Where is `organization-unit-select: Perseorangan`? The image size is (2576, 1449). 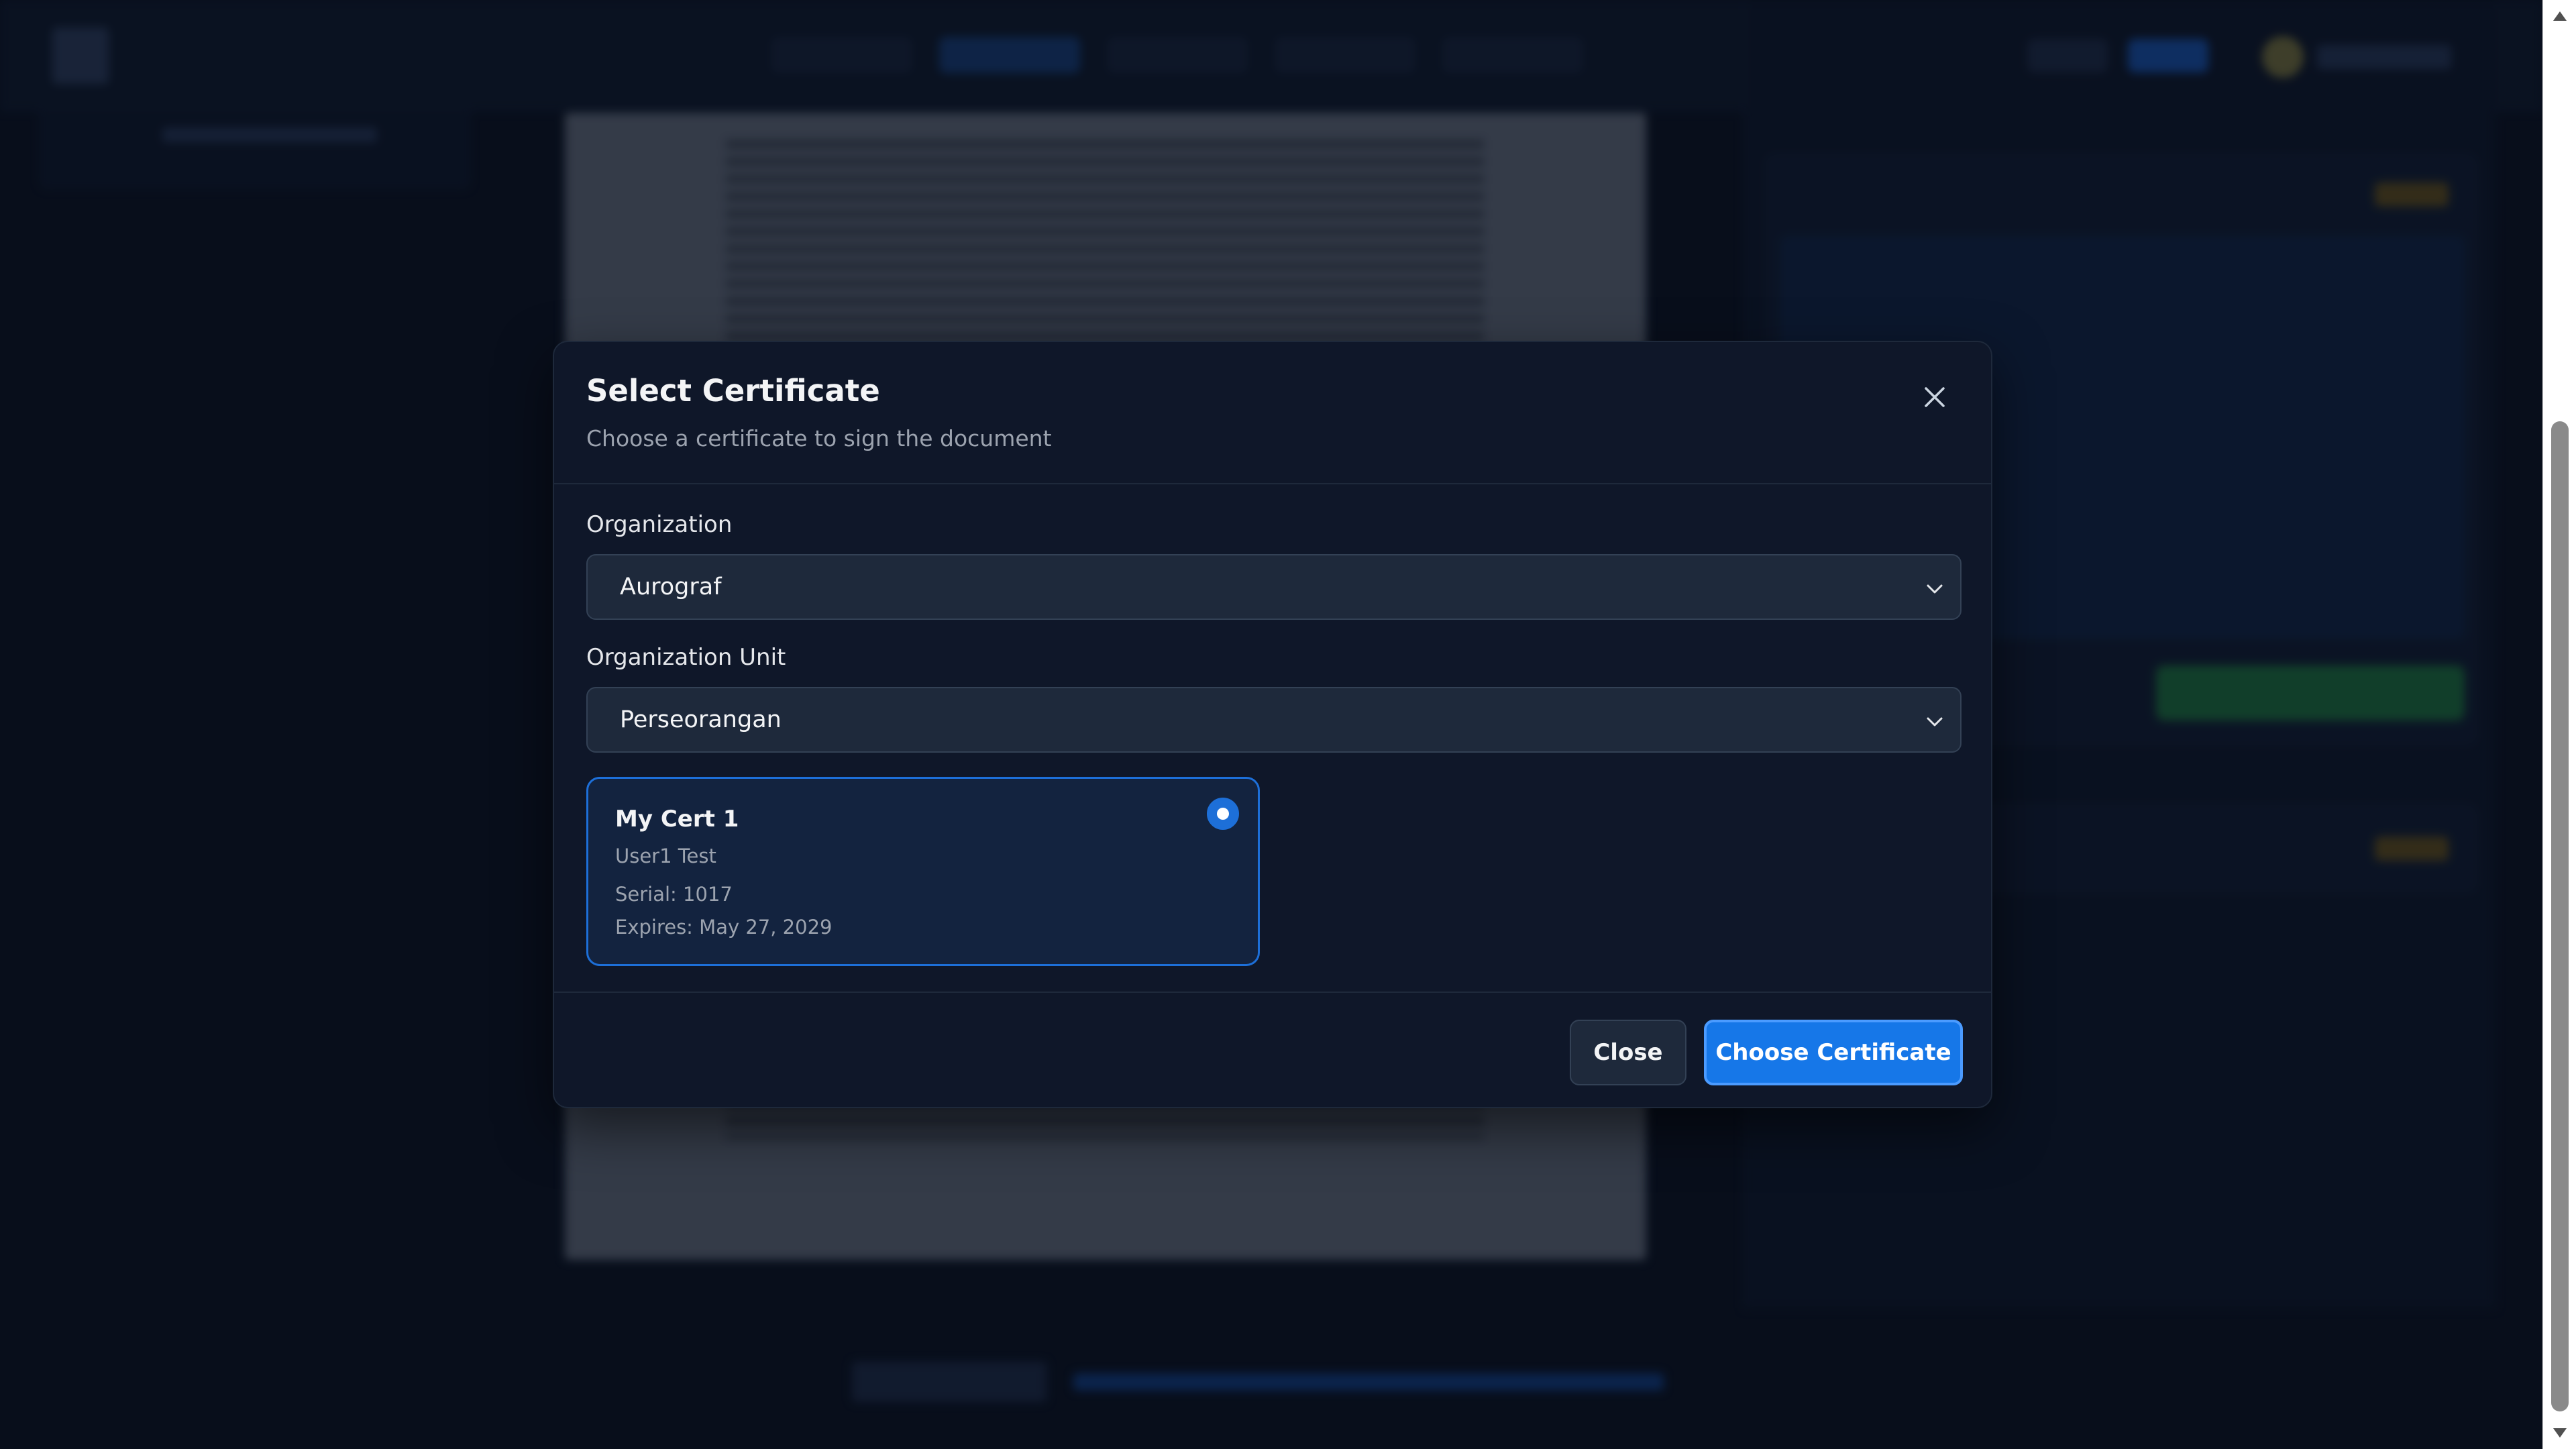
organization-unit-select: Perseorangan is located at coordinates (1274, 720).